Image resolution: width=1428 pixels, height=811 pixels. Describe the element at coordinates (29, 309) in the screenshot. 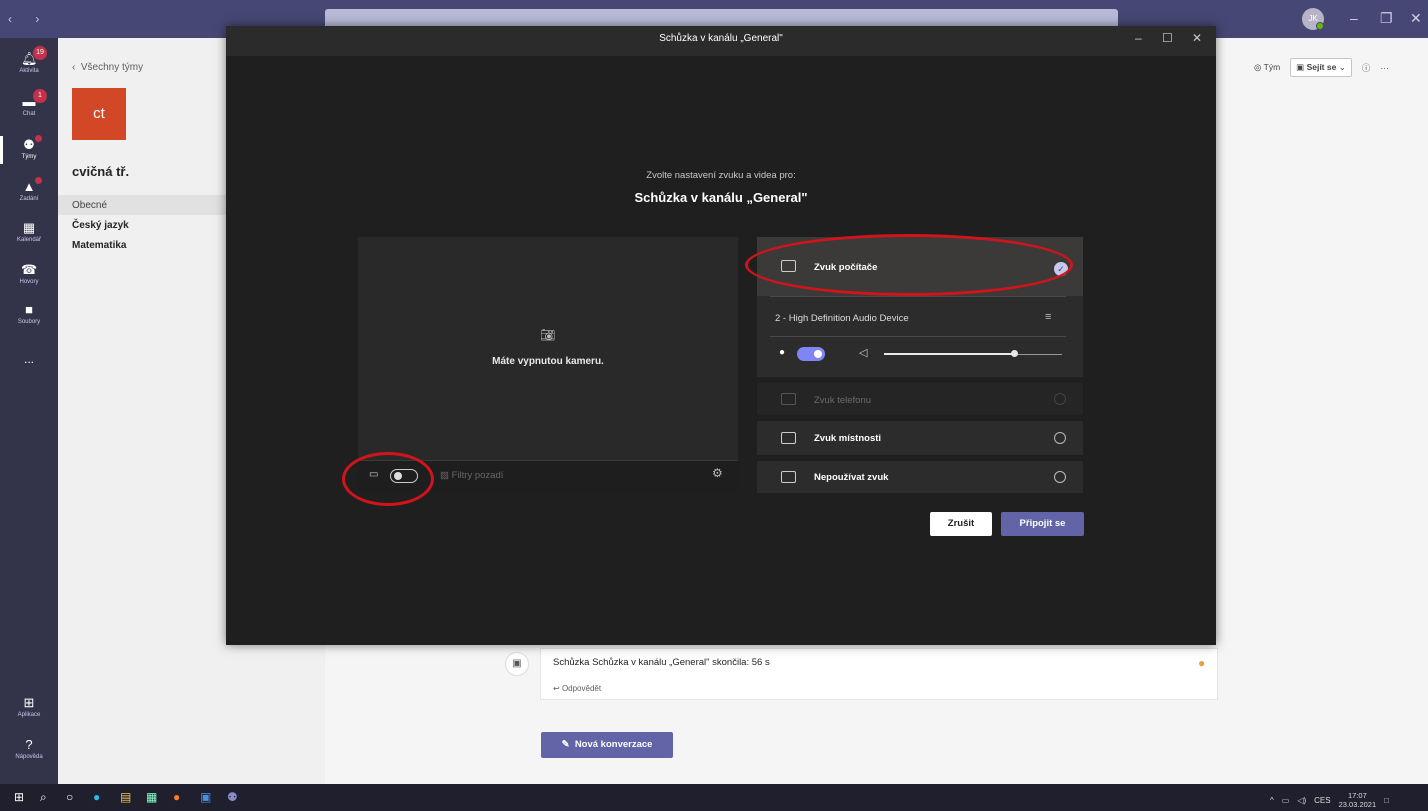

I see `file-icon: ■` at that location.